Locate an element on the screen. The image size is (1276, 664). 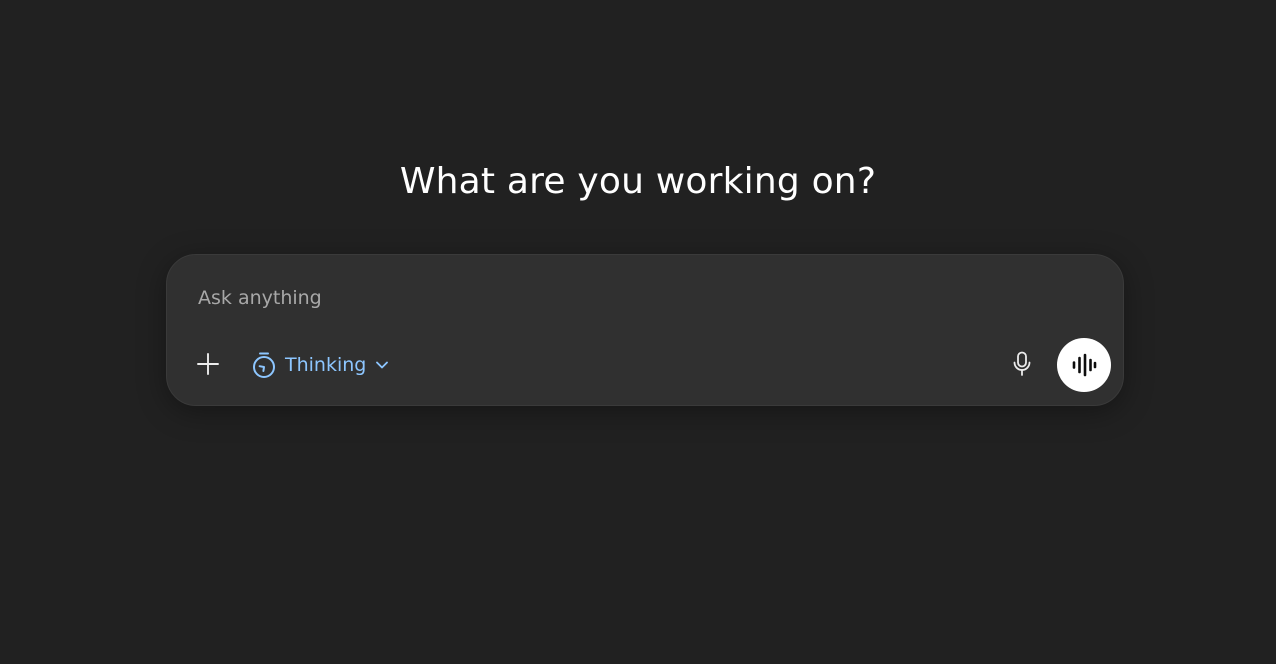
thinking-mode-button: Thinking is located at coordinates (320, 365).